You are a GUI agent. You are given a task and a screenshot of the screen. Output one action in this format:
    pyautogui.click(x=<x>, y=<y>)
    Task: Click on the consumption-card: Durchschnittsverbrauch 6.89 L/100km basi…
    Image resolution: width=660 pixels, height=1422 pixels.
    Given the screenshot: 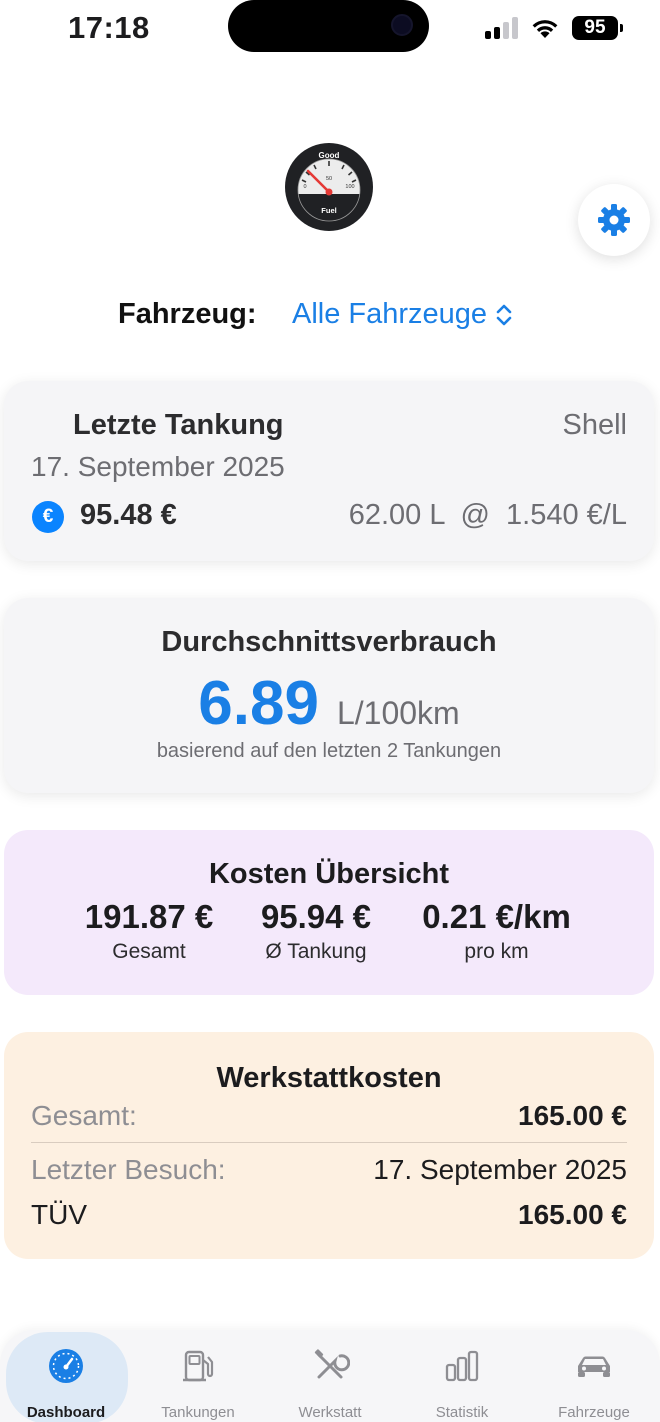 What is the action you would take?
    pyautogui.click(x=329, y=695)
    